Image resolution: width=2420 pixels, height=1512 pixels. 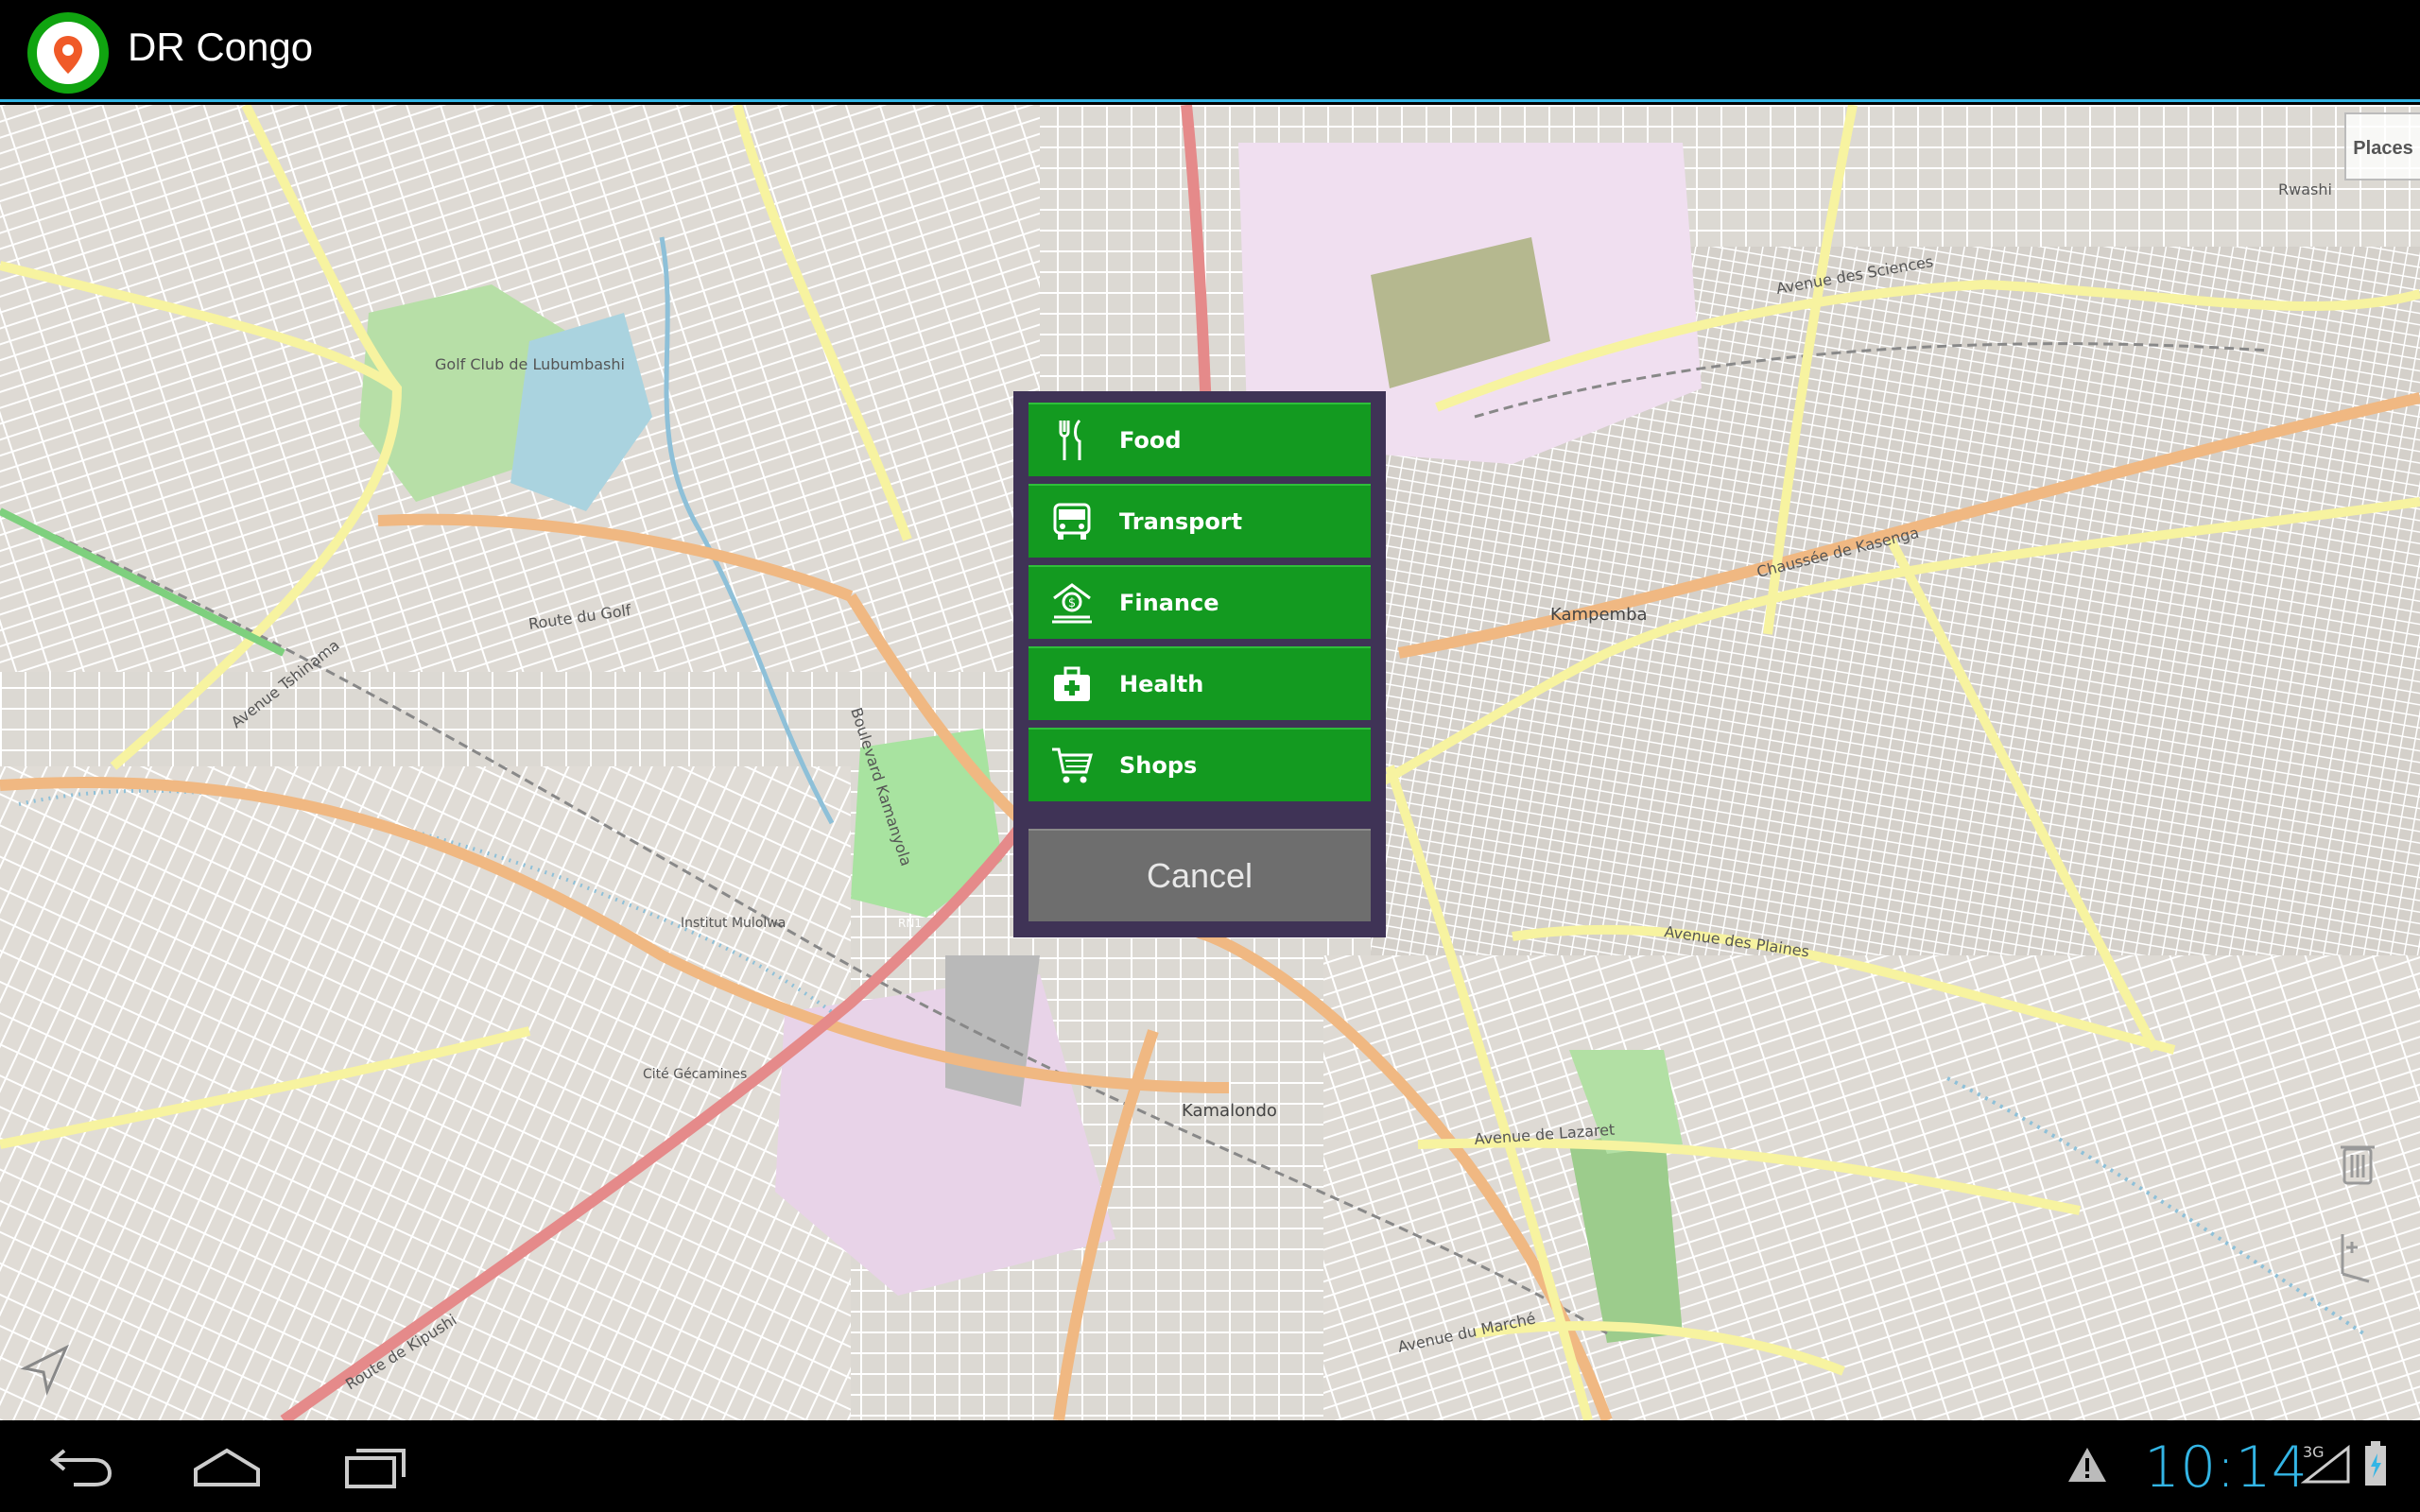 I want to click on map-label-rwashi: Rwashi, so click(x=2305, y=189).